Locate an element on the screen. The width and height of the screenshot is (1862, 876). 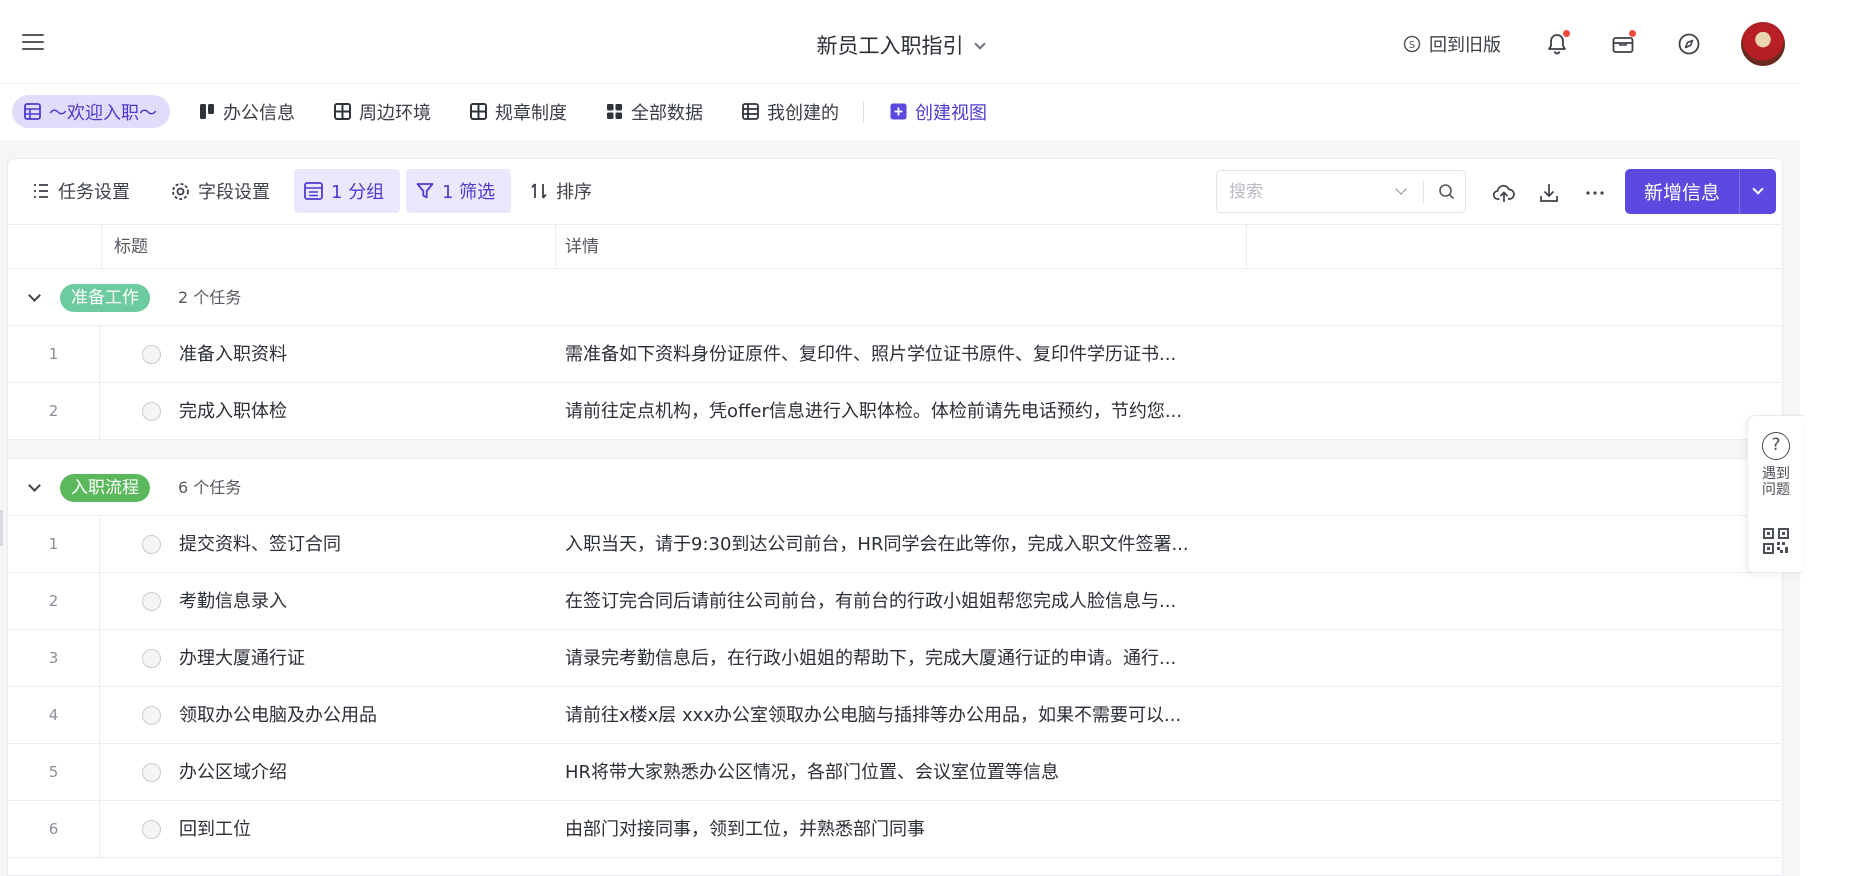
sort-button: 排序 is located at coordinates (561, 191).